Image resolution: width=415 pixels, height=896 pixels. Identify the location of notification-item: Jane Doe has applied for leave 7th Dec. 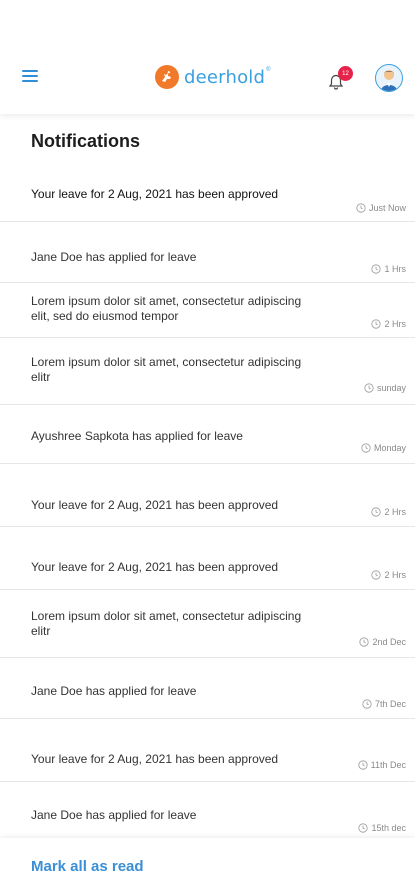
(207, 688).